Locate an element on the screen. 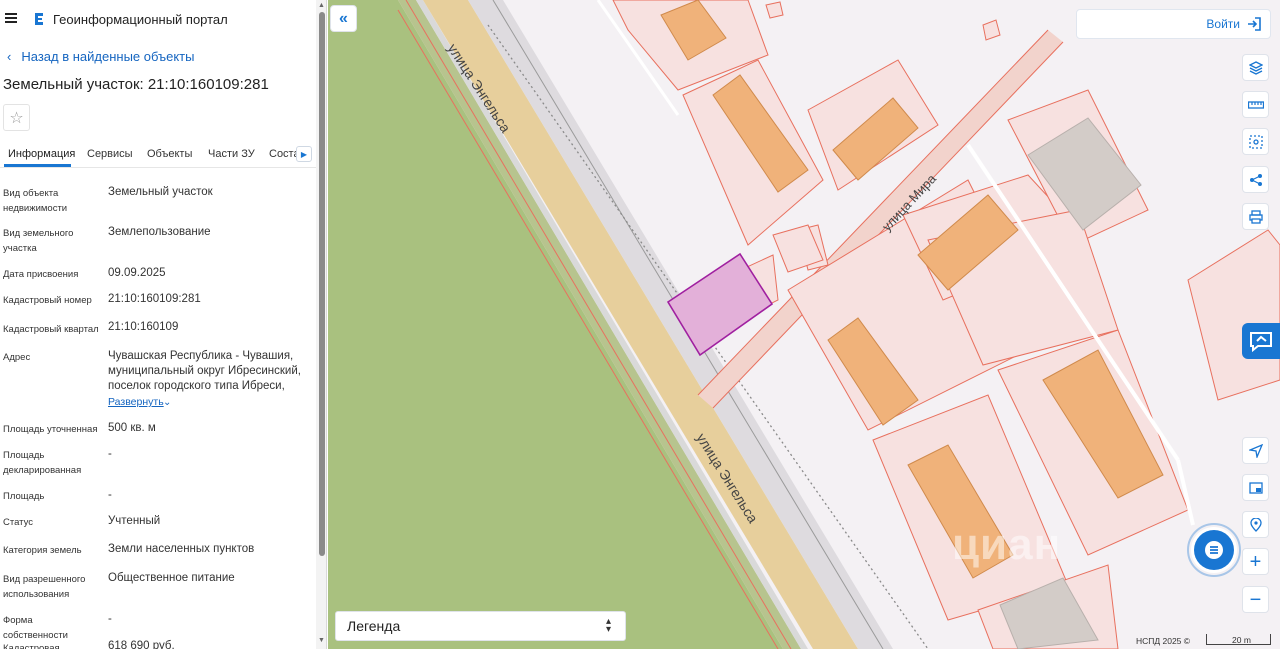  location-search-button is located at coordinates (1255, 524).